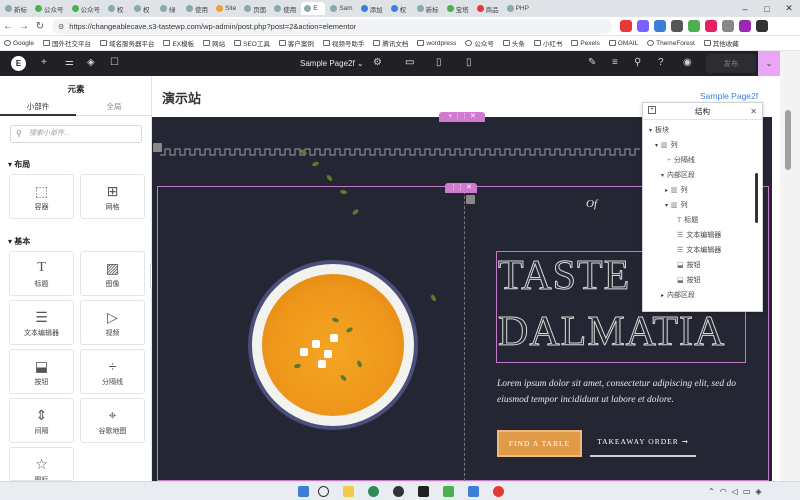 The height and width of the screenshot is (500, 800). Describe the element at coordinates (518, 8) in the screenshot. I see `browser-tab: PHP` at that location.